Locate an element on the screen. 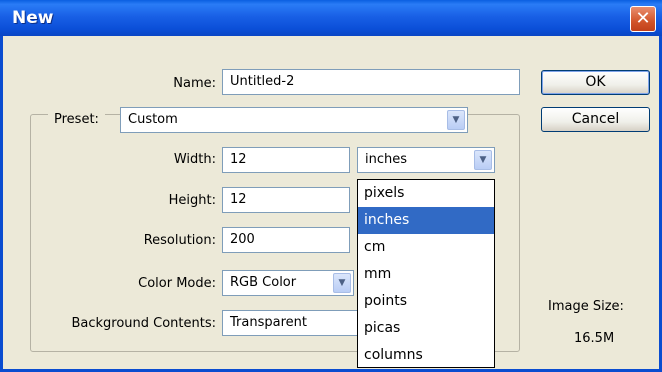  unit-option-pixels: pixels is located at coordinates (426, 193).